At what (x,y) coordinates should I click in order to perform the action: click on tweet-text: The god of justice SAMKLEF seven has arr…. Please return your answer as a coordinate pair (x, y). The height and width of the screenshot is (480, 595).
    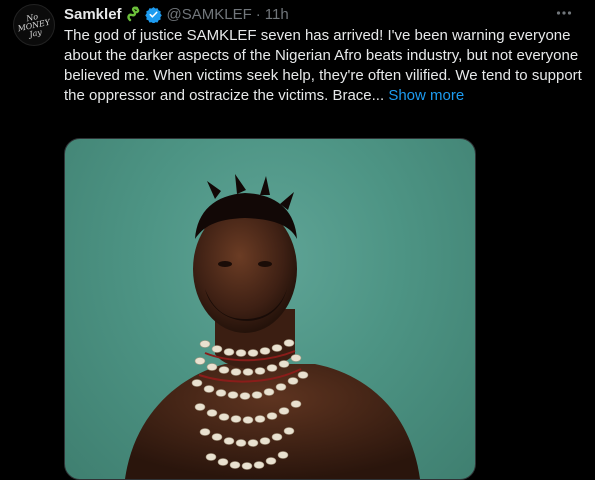
    Looking at the image, I should click on (325, 66).